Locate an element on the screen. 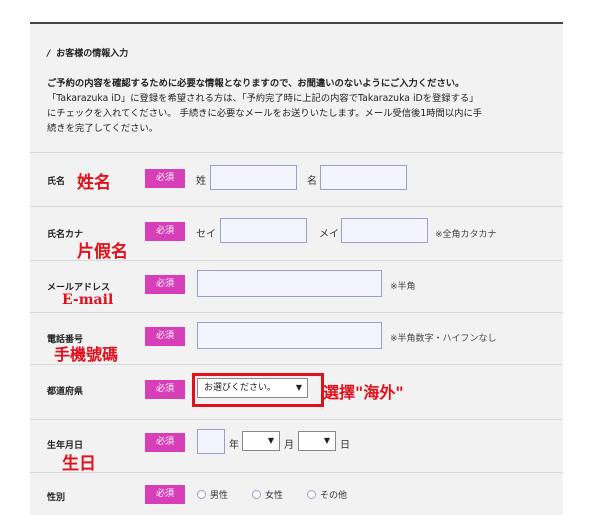 This screenshot has height=515, width=600. gender-radio-male is located at coordinates (201, 494).